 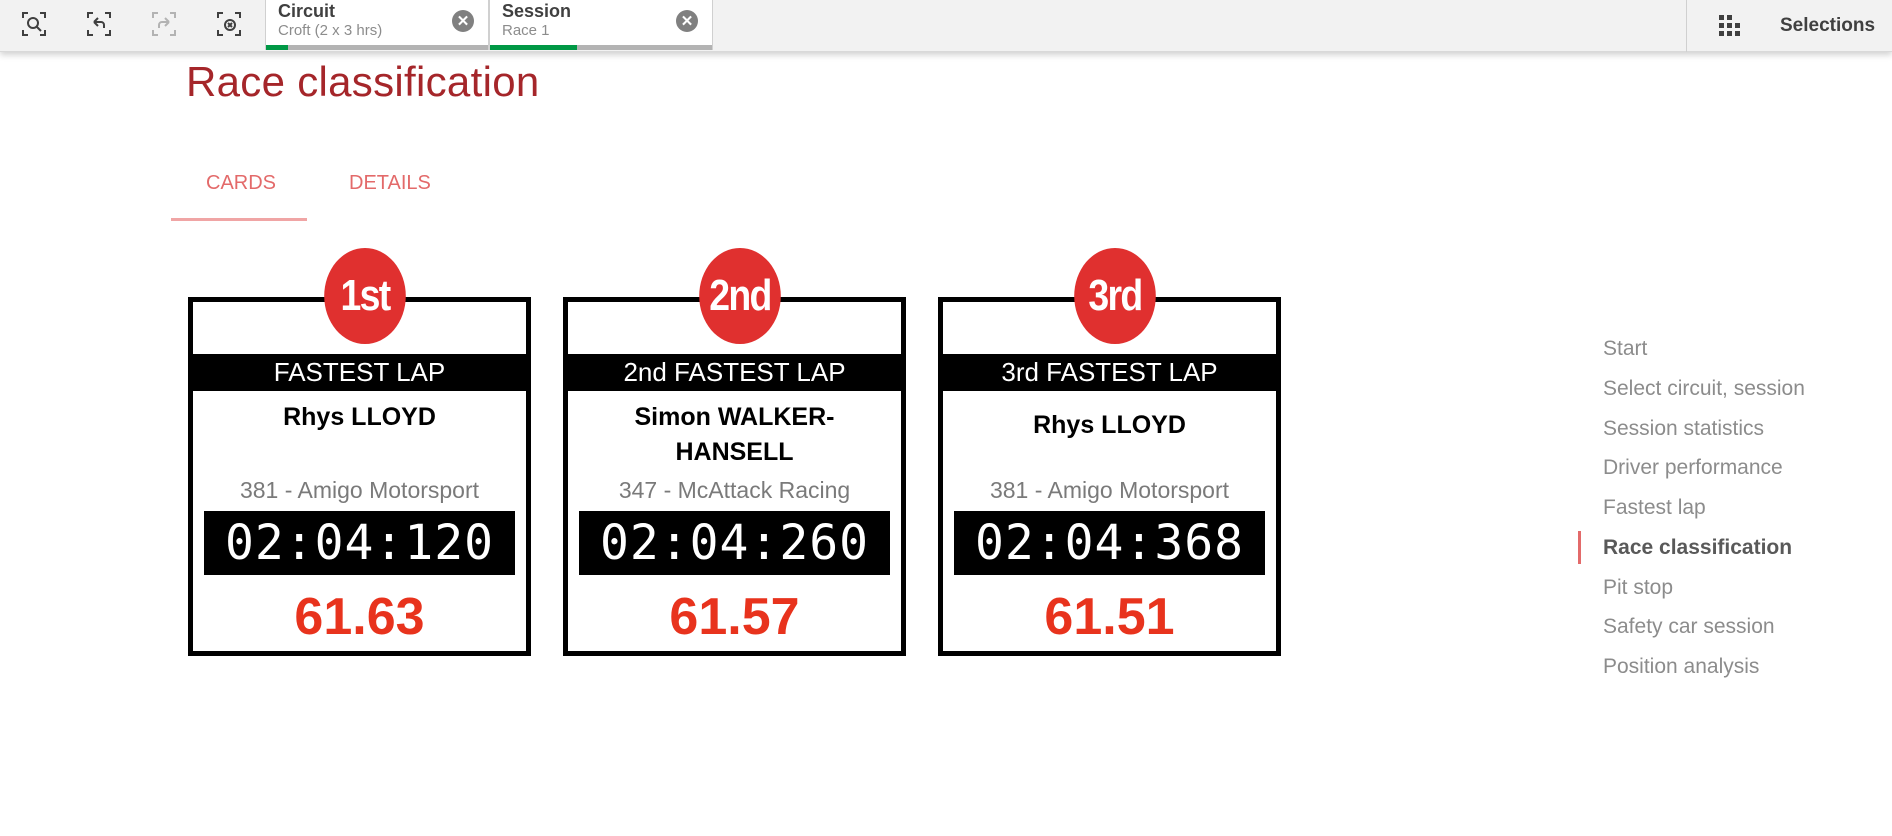 I want to click on clear-selections-button, so click(x=229, y=24).